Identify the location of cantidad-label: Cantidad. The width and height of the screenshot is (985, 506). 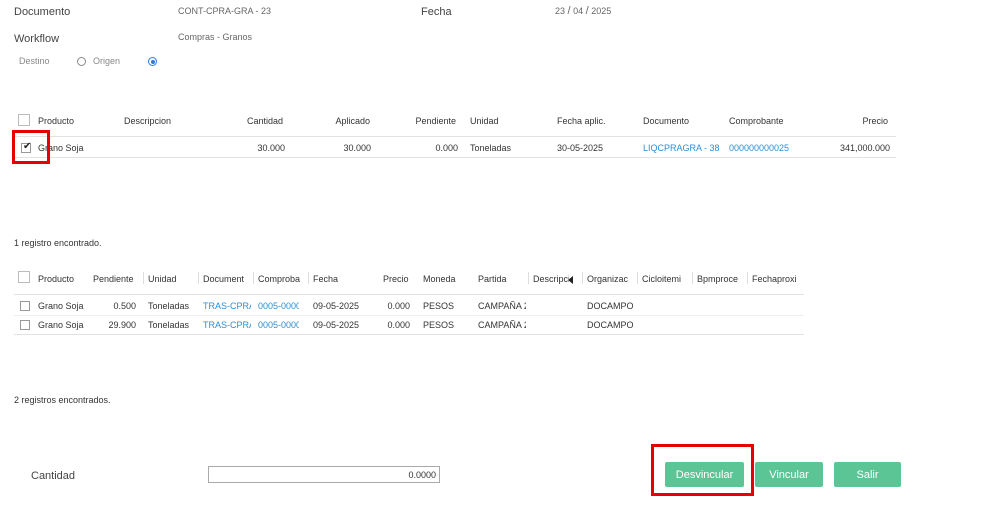
(53, 476).